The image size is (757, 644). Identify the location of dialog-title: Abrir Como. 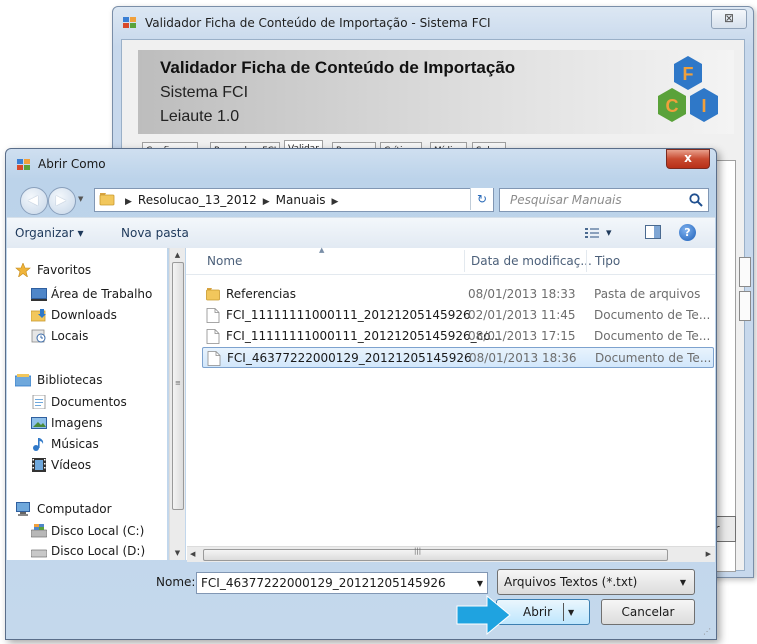
(72, 164).